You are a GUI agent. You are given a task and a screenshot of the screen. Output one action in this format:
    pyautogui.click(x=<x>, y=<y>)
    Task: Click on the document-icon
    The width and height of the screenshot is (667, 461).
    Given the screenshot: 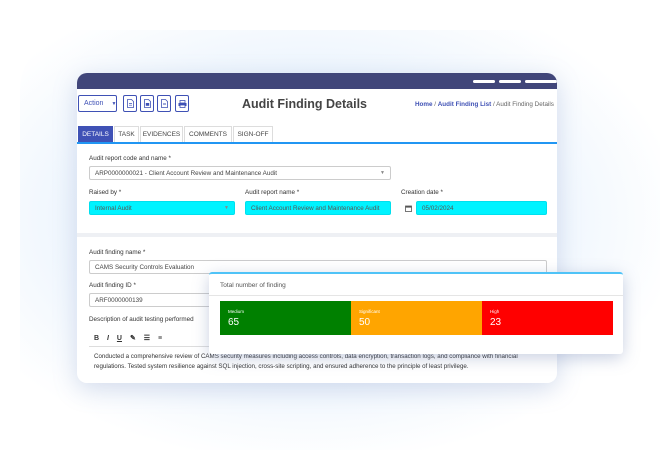 What is the action you would take?
    pyautogui.click(x=130, y=103)
    